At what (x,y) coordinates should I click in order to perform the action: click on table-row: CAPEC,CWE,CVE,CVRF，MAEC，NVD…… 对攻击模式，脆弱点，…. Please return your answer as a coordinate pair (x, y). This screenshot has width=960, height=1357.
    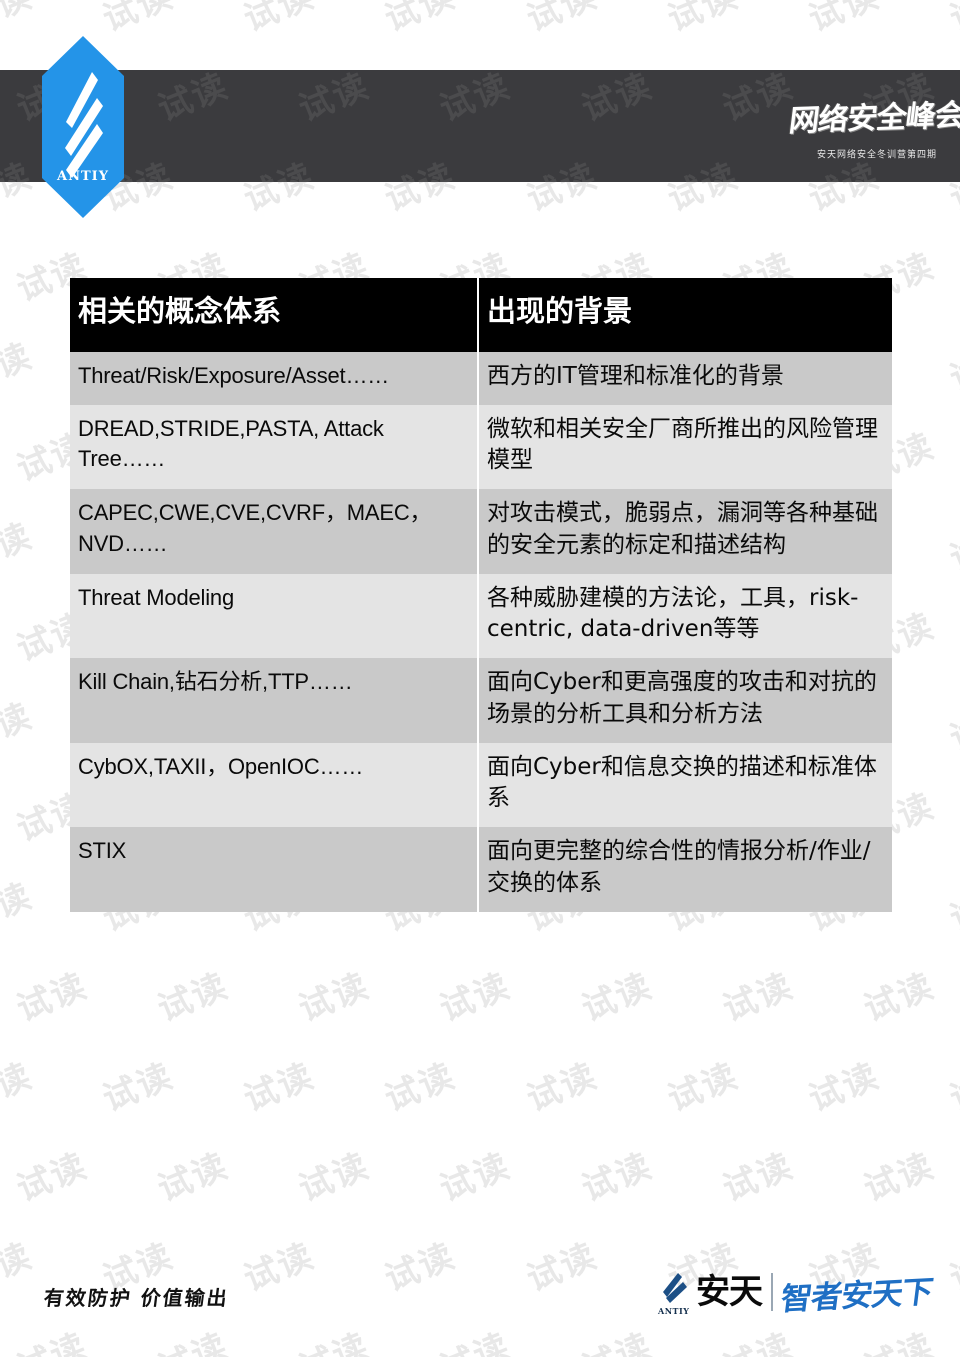
    Looking at the image, I should click on (481, 531).